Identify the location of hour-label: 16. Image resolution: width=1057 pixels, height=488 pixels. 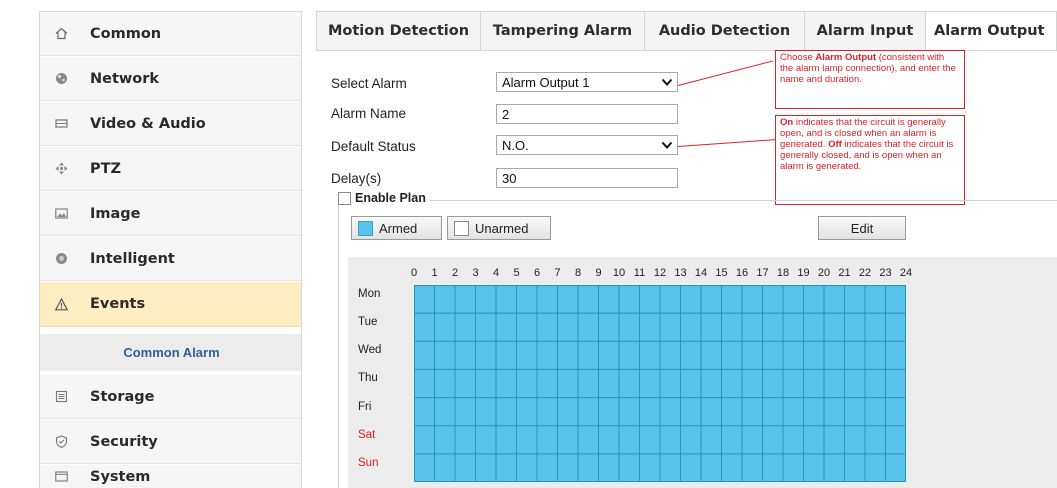
(742, 273).